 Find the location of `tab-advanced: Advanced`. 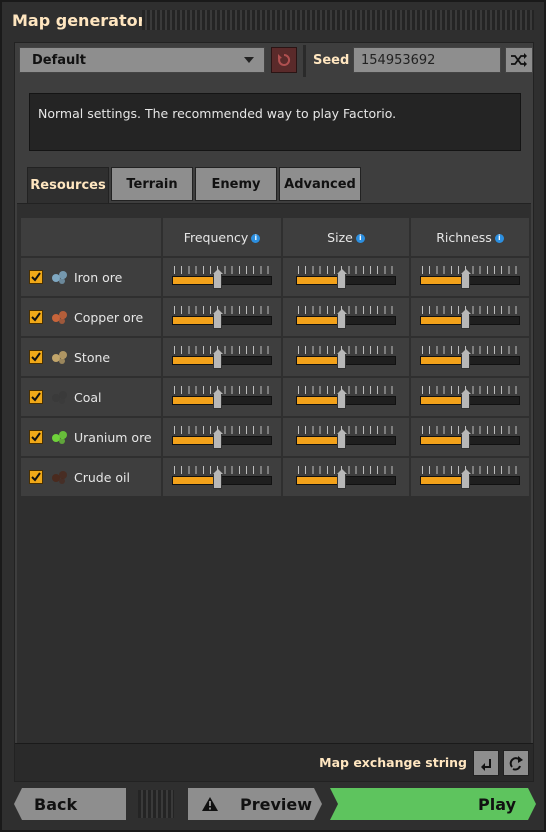

tab-advanced: Advanced is located at coordinates (320, 184).